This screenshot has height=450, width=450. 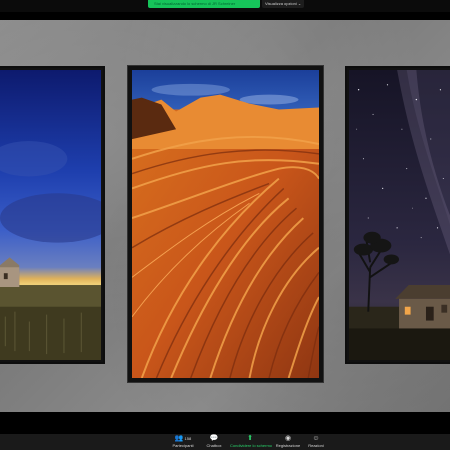 What do you see at coordinates (316, 445) in the screenshot?
I see `reactions-label: Reazioni` at bounding box center [316, 445].